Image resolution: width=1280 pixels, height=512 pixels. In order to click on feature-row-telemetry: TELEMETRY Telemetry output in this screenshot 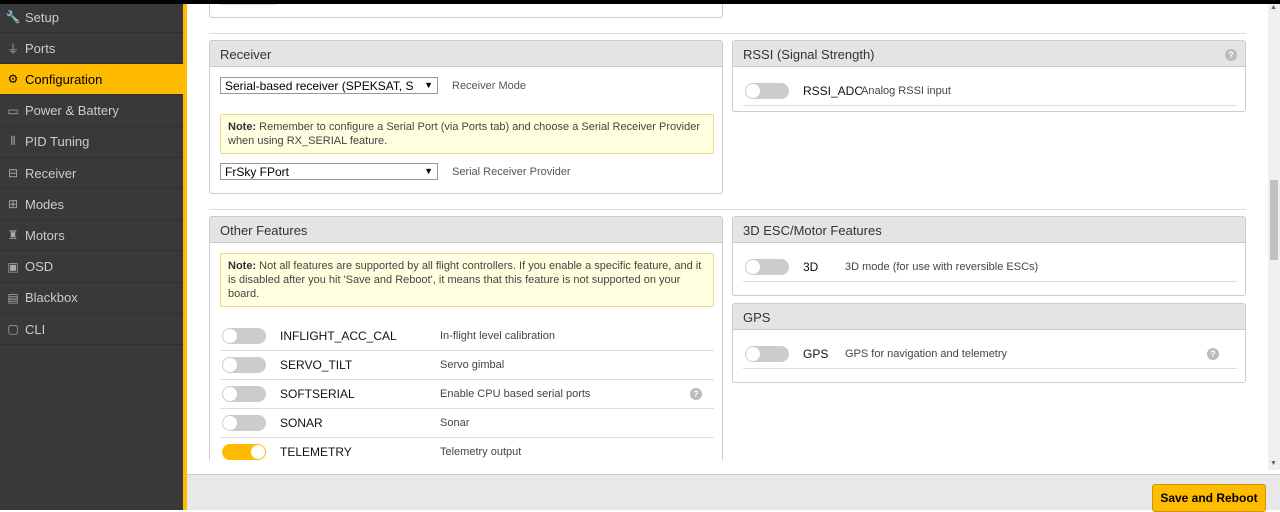, I will do `click(467, 449)`.